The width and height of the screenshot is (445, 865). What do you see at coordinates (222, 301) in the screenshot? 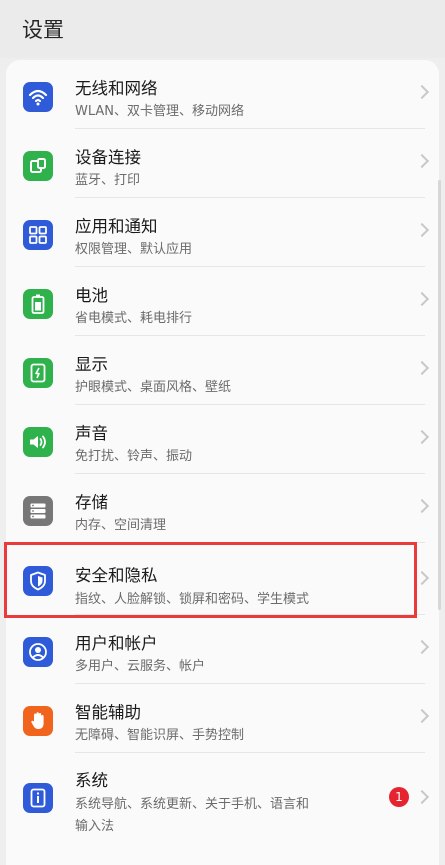
I see `settings-item-battery: 电池 省电模式、耗电排行` at bounding box center [222, 301].